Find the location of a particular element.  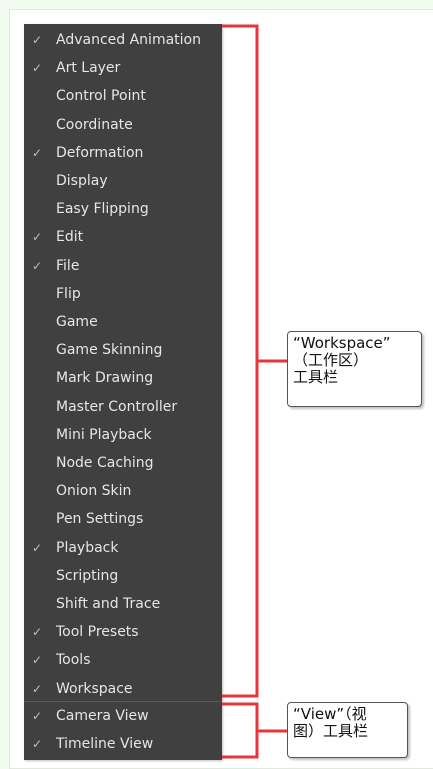

callout-line: 图）工具栏 is located at coordinates (331, 731).